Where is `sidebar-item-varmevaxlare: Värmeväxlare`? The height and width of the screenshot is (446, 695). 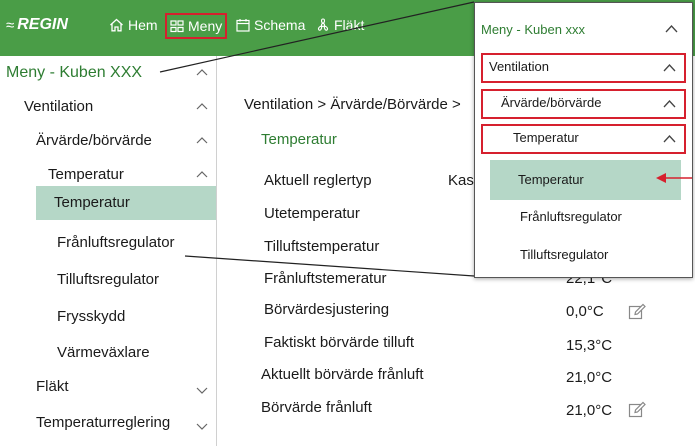
sidebar-item-varmevaxlare: Värmeväxlare is located at coordinates (108, 353).